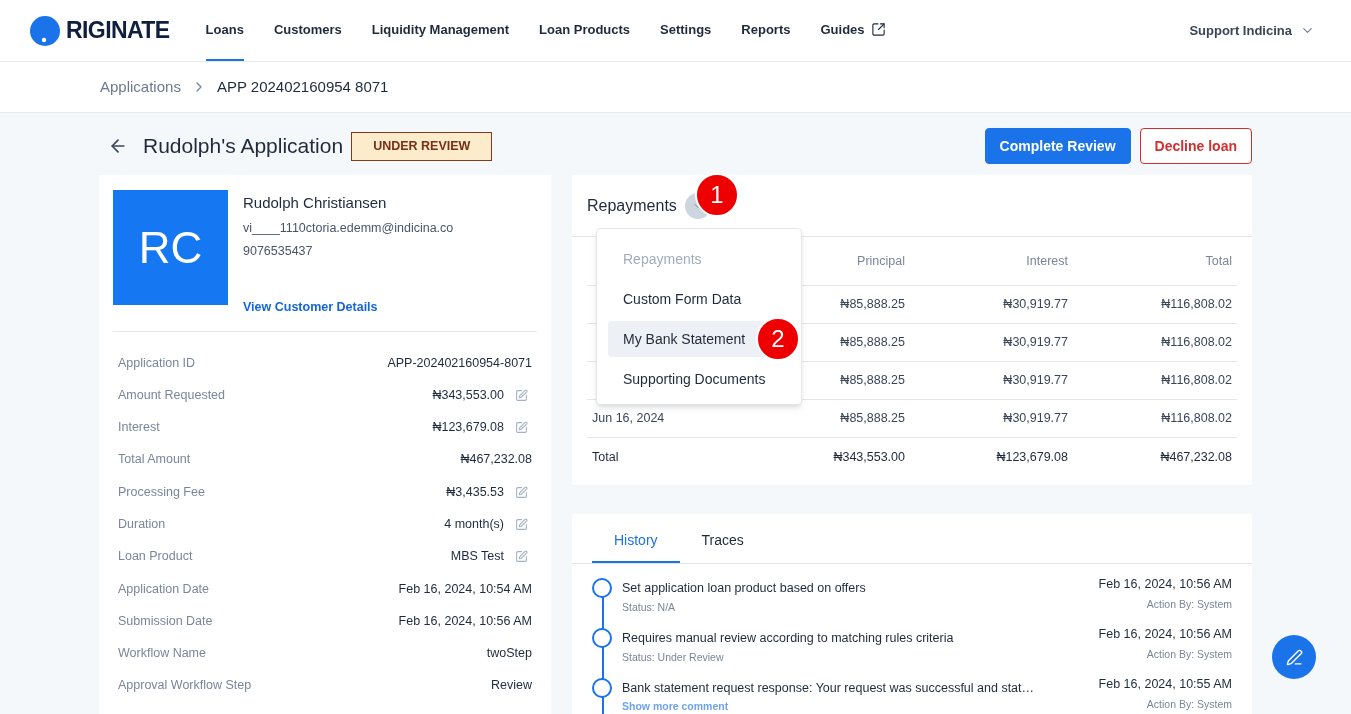 The height and width of the screenshot is (714, 1351). Describe the element at coordinates (662, 259) in the screenshot. I see `menu-item: Repayments` at that location.